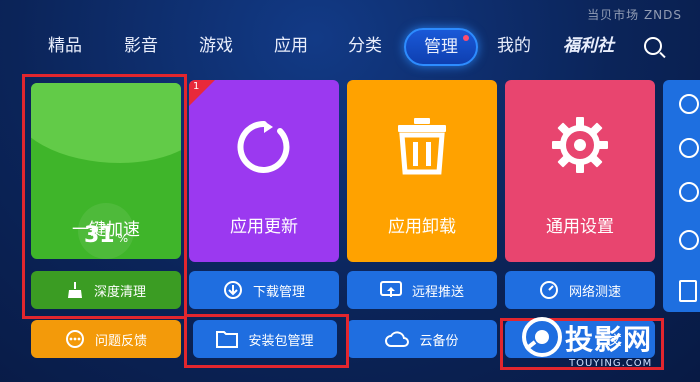 Image resolution: width=700 pixels, height=382 pixels. Describe the element at coordinates (227, 339) in the screenshot. I see `folder-icon` at that location.